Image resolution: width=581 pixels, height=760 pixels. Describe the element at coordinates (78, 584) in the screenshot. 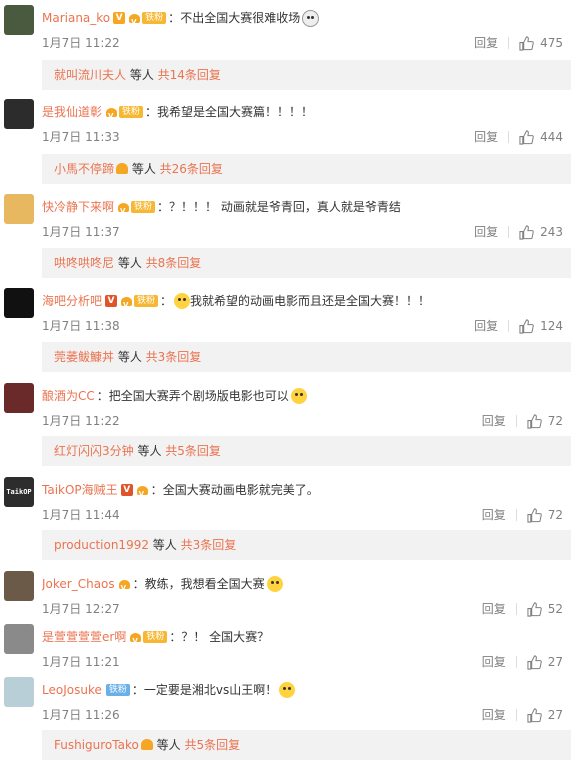

I see `username-link: Joker_Chaos` at that location.